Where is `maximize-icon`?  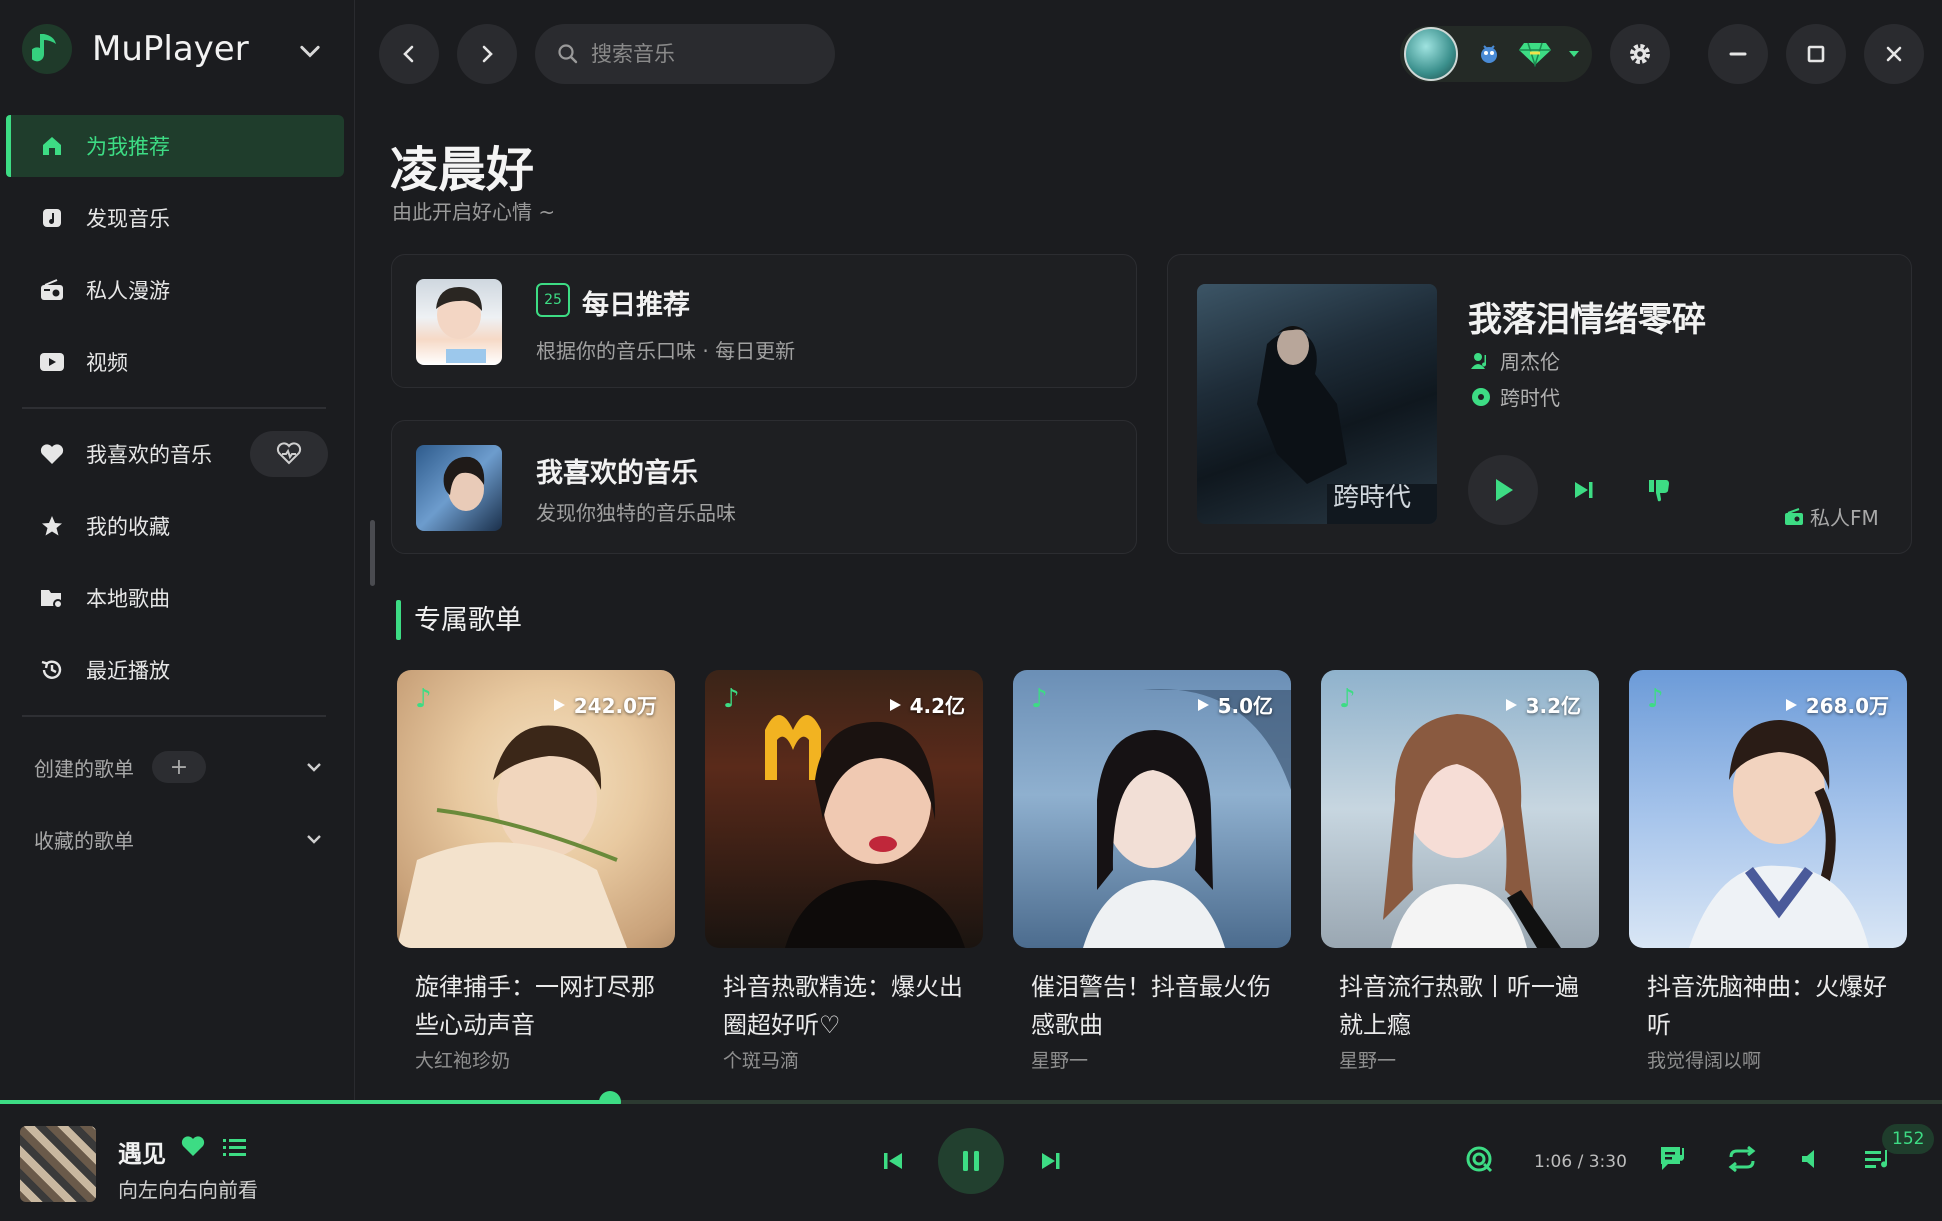
maximize-icon is located at coordinates (1816, 54).